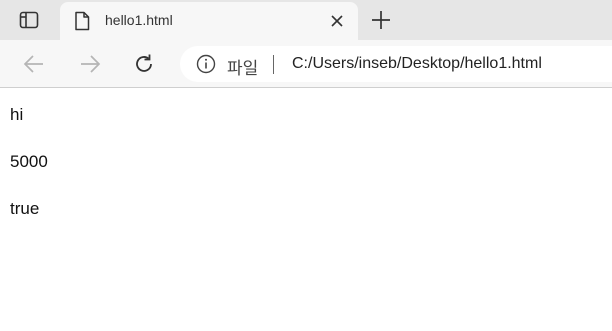  Describe the element at coordinates (417, 64) in the screenshot. I see `url-text: C:/Users/inseb/Desktop/hello1.html` at that location.